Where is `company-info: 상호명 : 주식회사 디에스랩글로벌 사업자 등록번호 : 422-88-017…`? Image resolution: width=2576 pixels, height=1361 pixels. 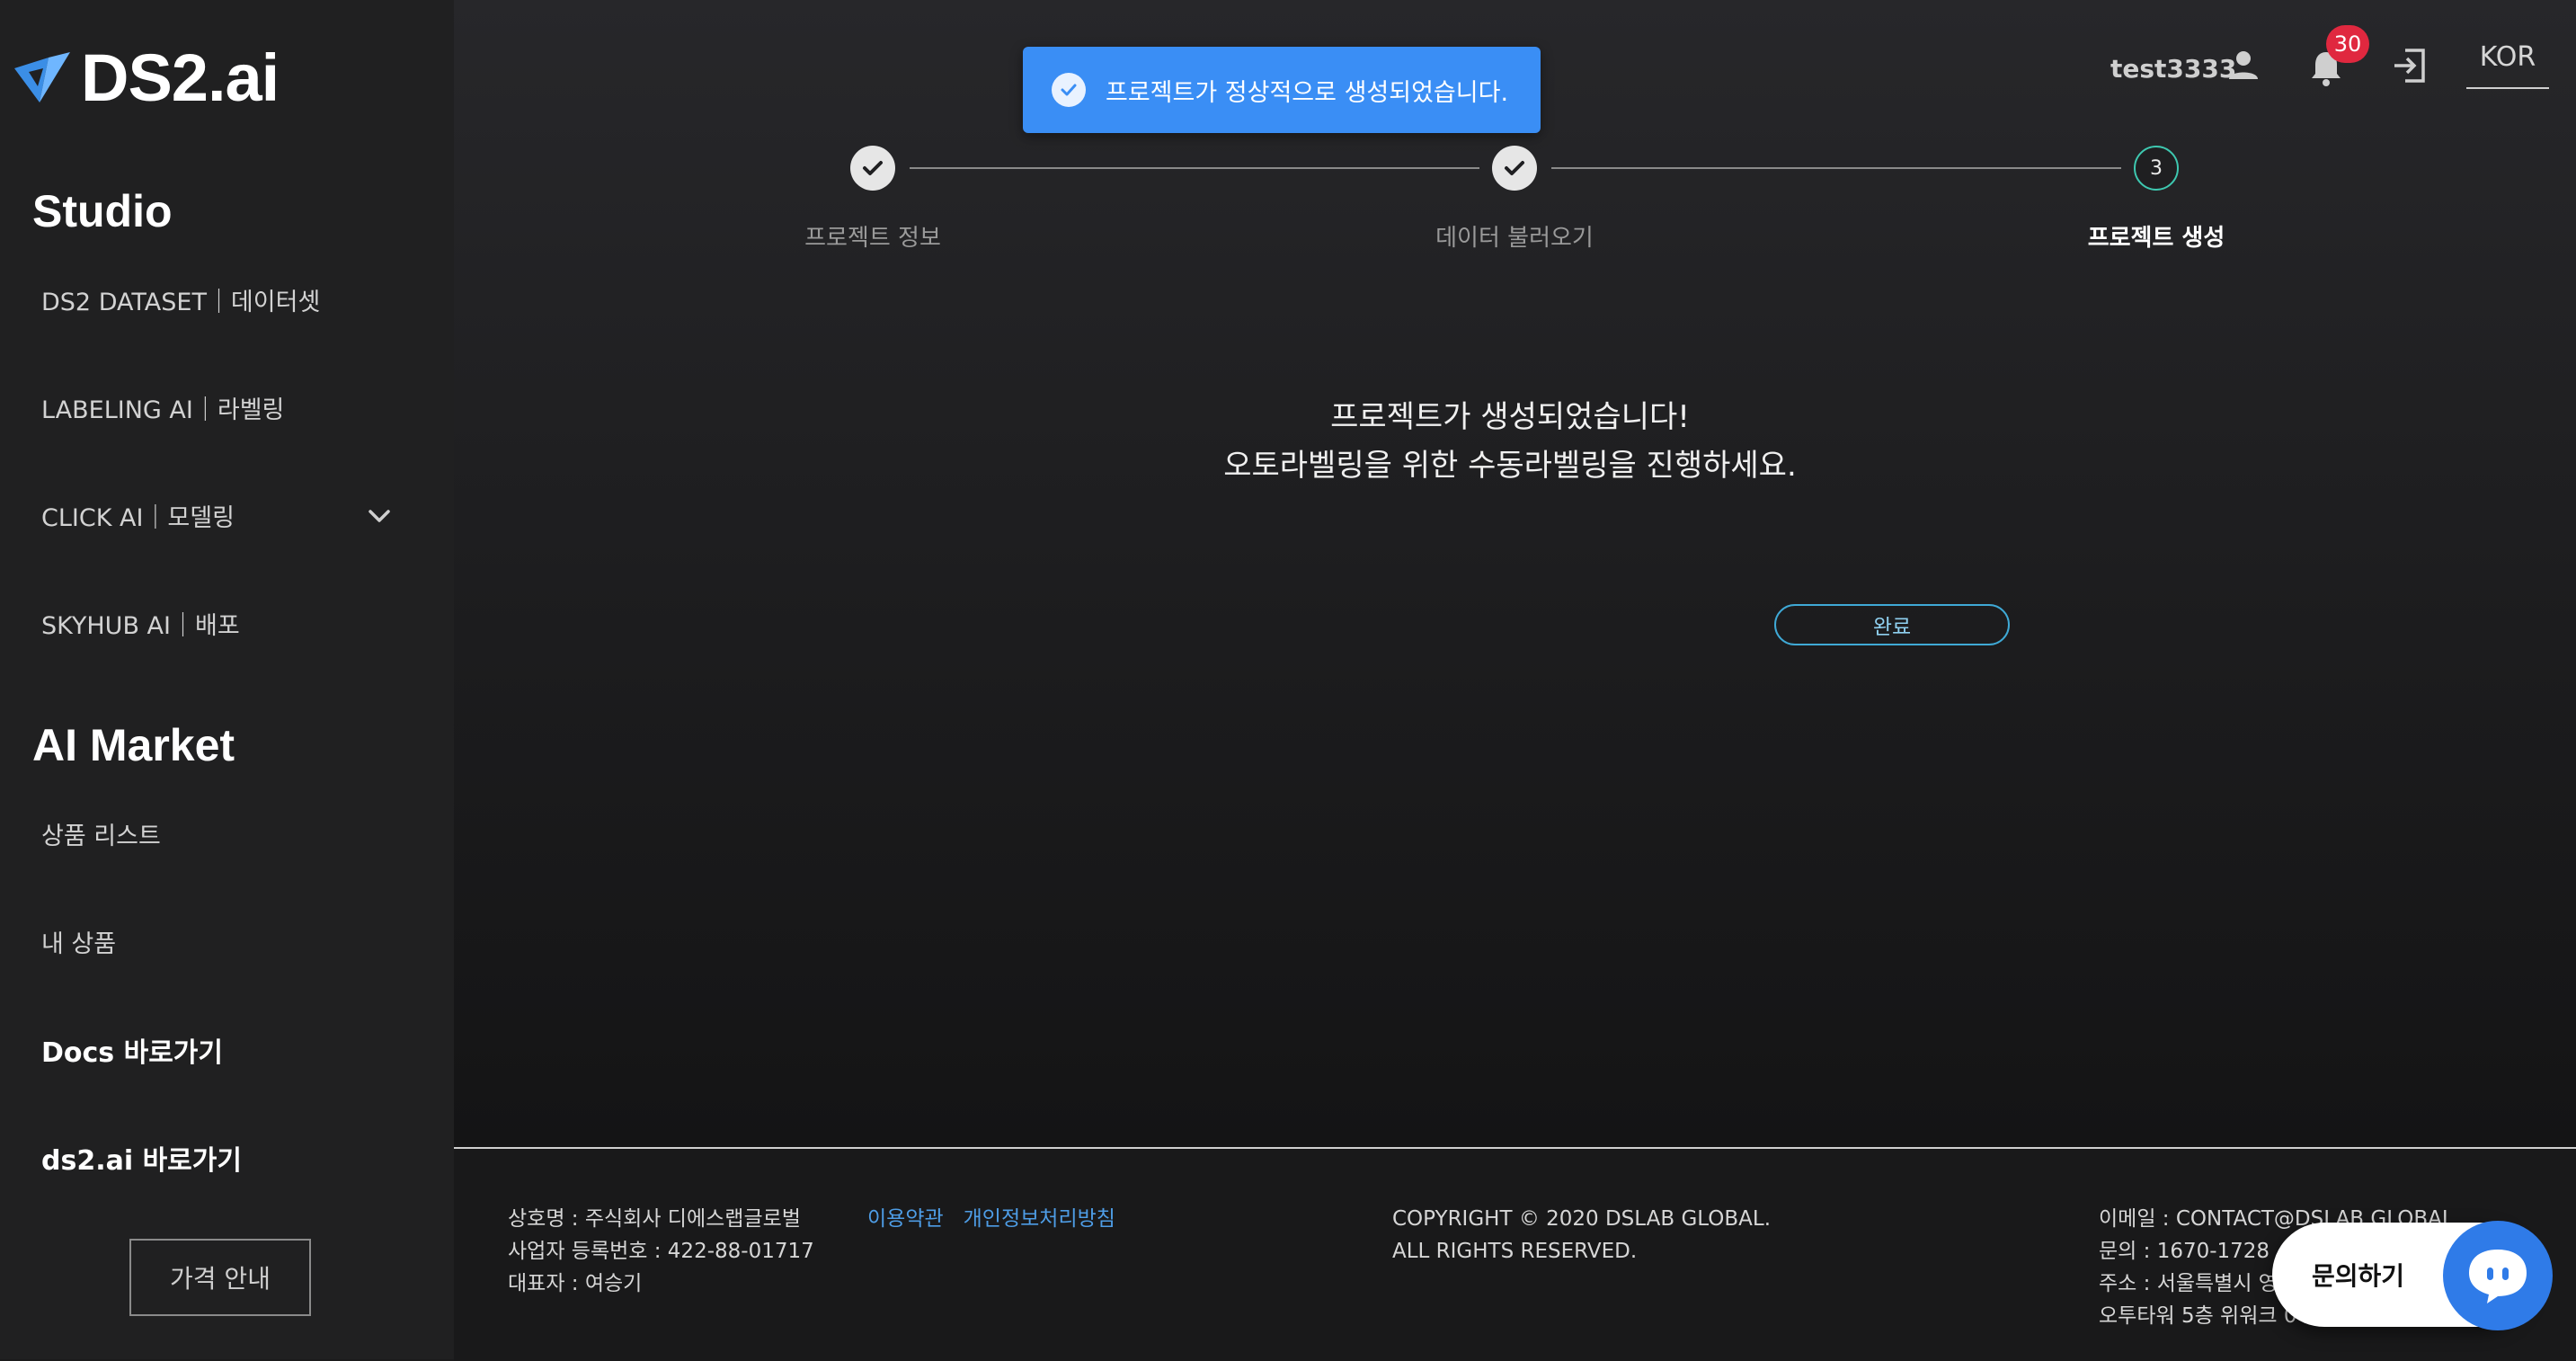 company-info: 상호명 : 주식회사 디에스랩글로벌 사업자 등록번호 : 422-88-017… is located at coordinates (661, 1251).